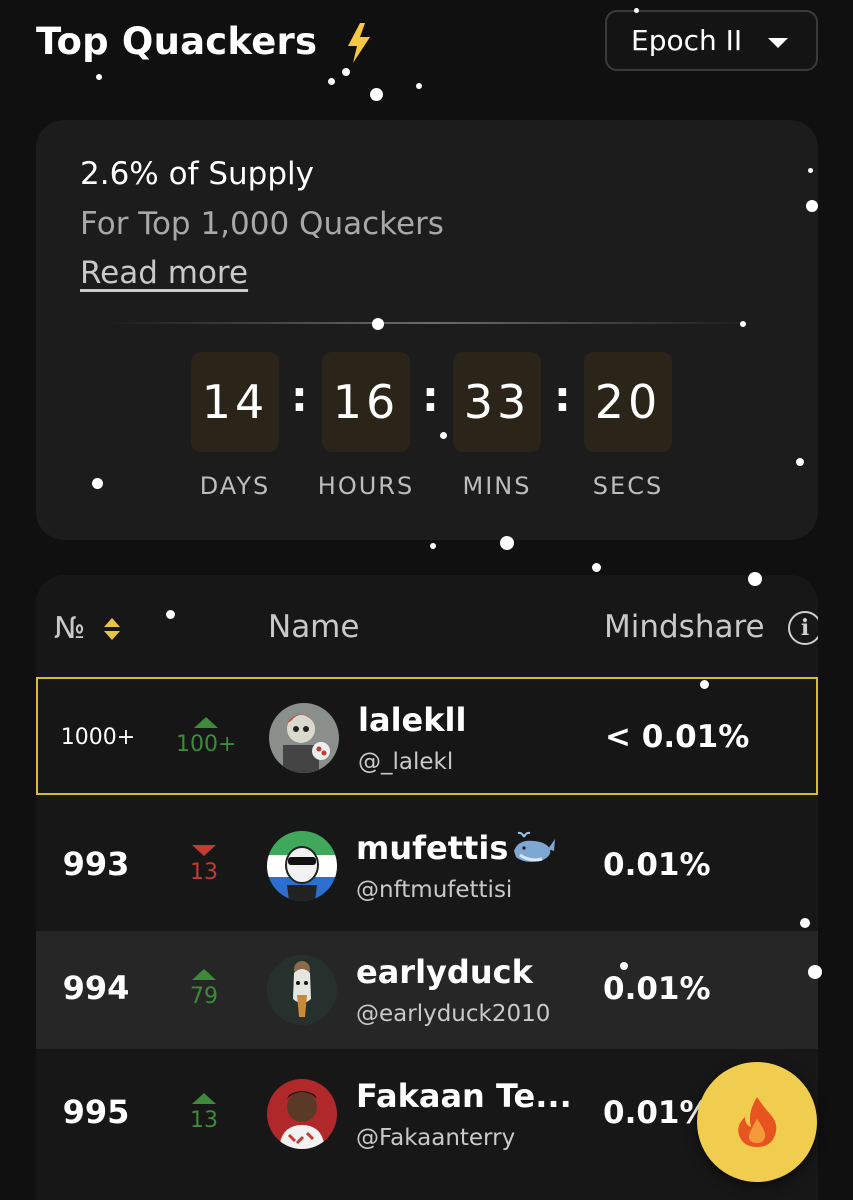  I want to click on mins-label: MINS, so click(497, 486).